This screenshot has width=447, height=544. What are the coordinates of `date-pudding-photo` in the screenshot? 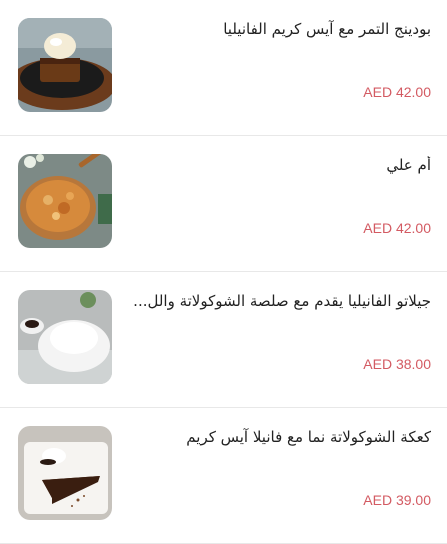 It's located at (65, 65).